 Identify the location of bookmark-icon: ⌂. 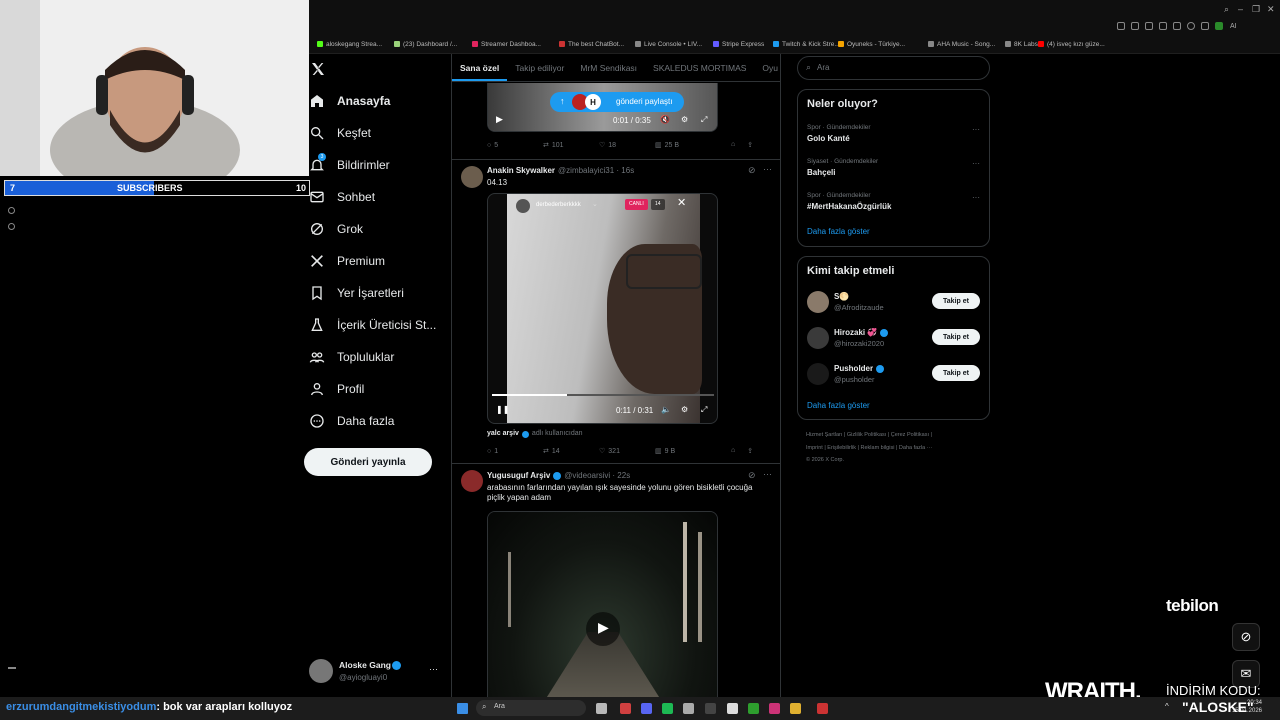
(733, 451).